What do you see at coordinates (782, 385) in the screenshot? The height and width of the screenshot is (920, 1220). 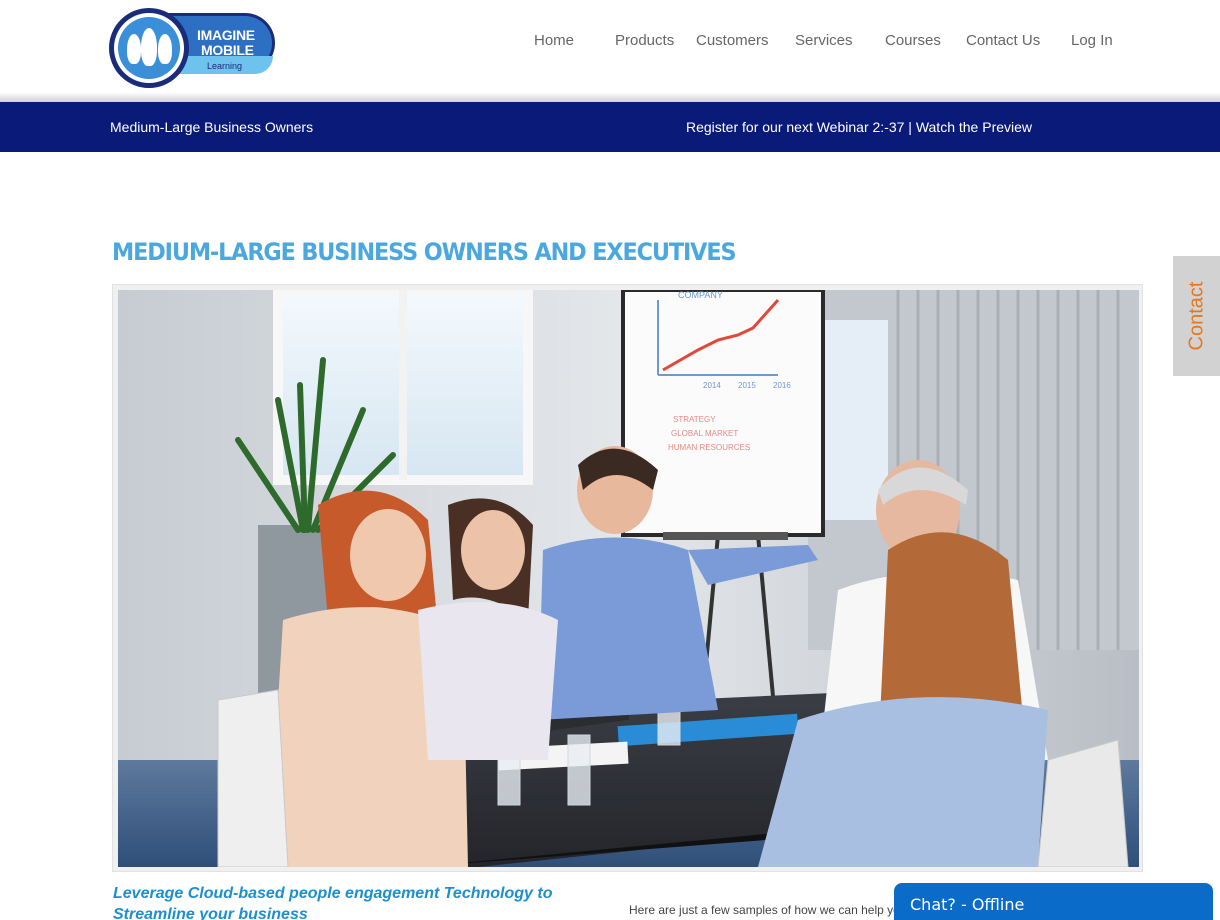 I see `flipchart-year-3: 2016` at bounding box center [782, 385].